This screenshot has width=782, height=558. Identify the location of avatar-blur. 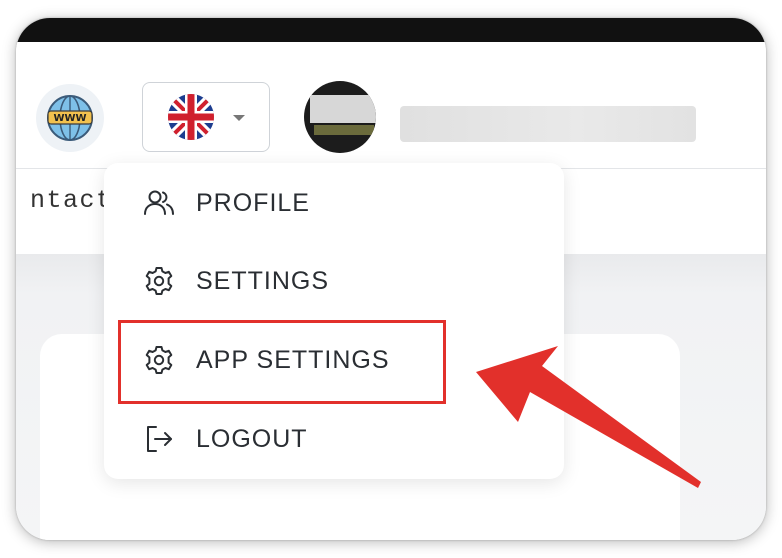
(343, 109).